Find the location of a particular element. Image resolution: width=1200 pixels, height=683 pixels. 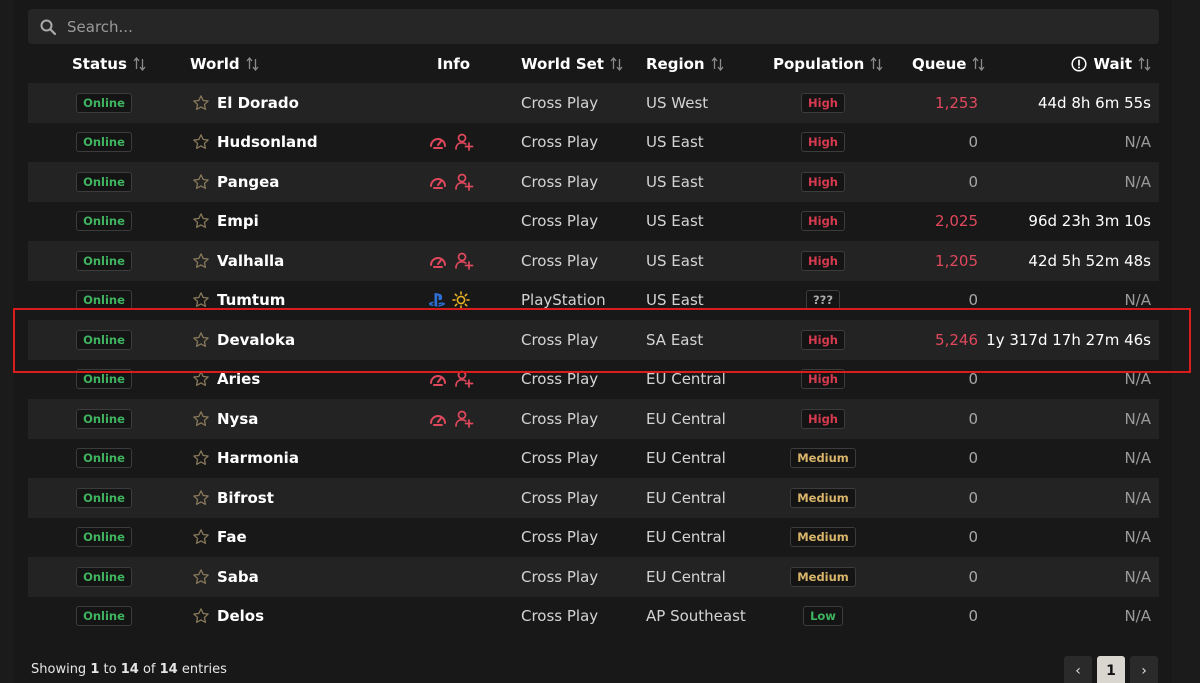

world-cell: Hudsonland is located at coordinates (255, 143).